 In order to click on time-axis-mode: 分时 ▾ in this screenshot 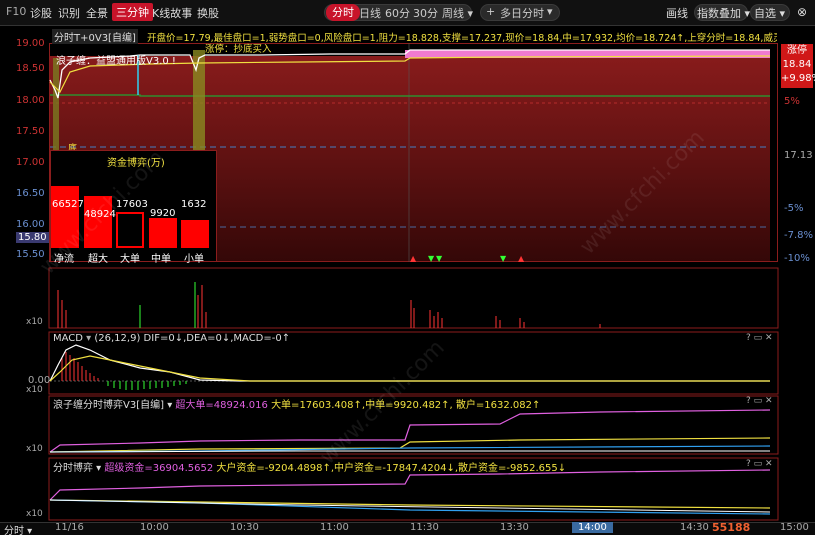, I will do `click(18, 528)`.